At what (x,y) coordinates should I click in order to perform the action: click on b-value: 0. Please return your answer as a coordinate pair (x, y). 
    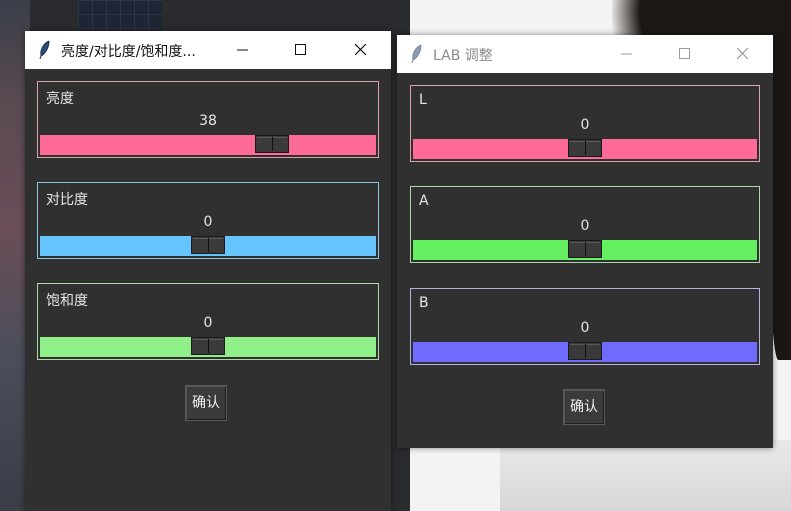
    Looking at the image, I should click on (585, 328).